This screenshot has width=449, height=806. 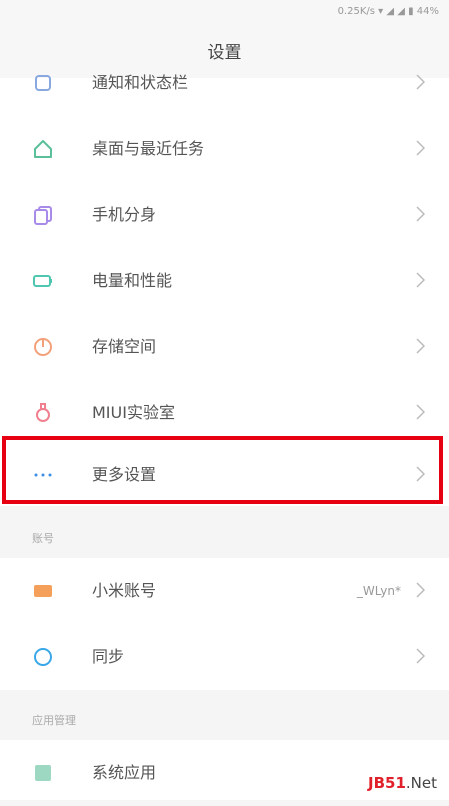 What do you see at coordinates (224, 591) in the screenshot?
I see `settings-item-mi-account: 小米账号 _WLyn*` at bounding box center [224, 591].